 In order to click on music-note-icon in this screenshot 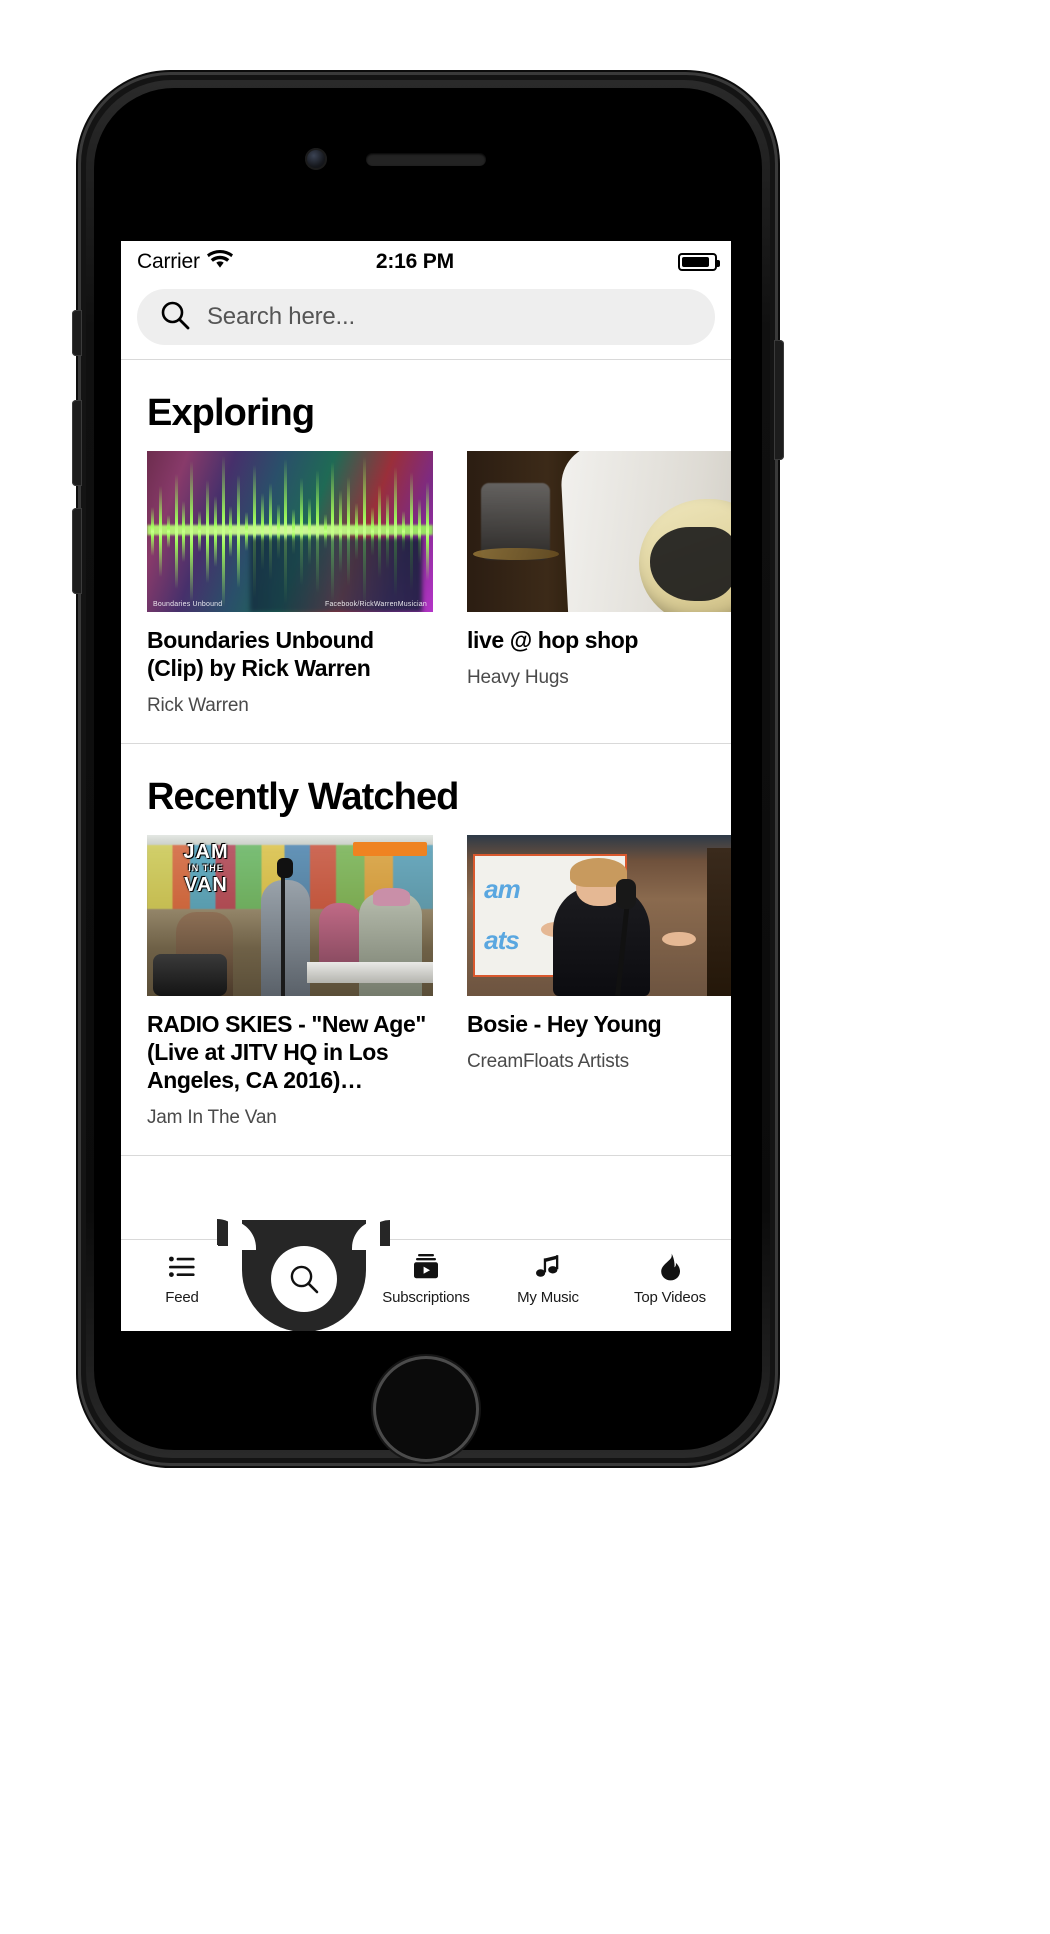, I will do `click(548, 1267)`.